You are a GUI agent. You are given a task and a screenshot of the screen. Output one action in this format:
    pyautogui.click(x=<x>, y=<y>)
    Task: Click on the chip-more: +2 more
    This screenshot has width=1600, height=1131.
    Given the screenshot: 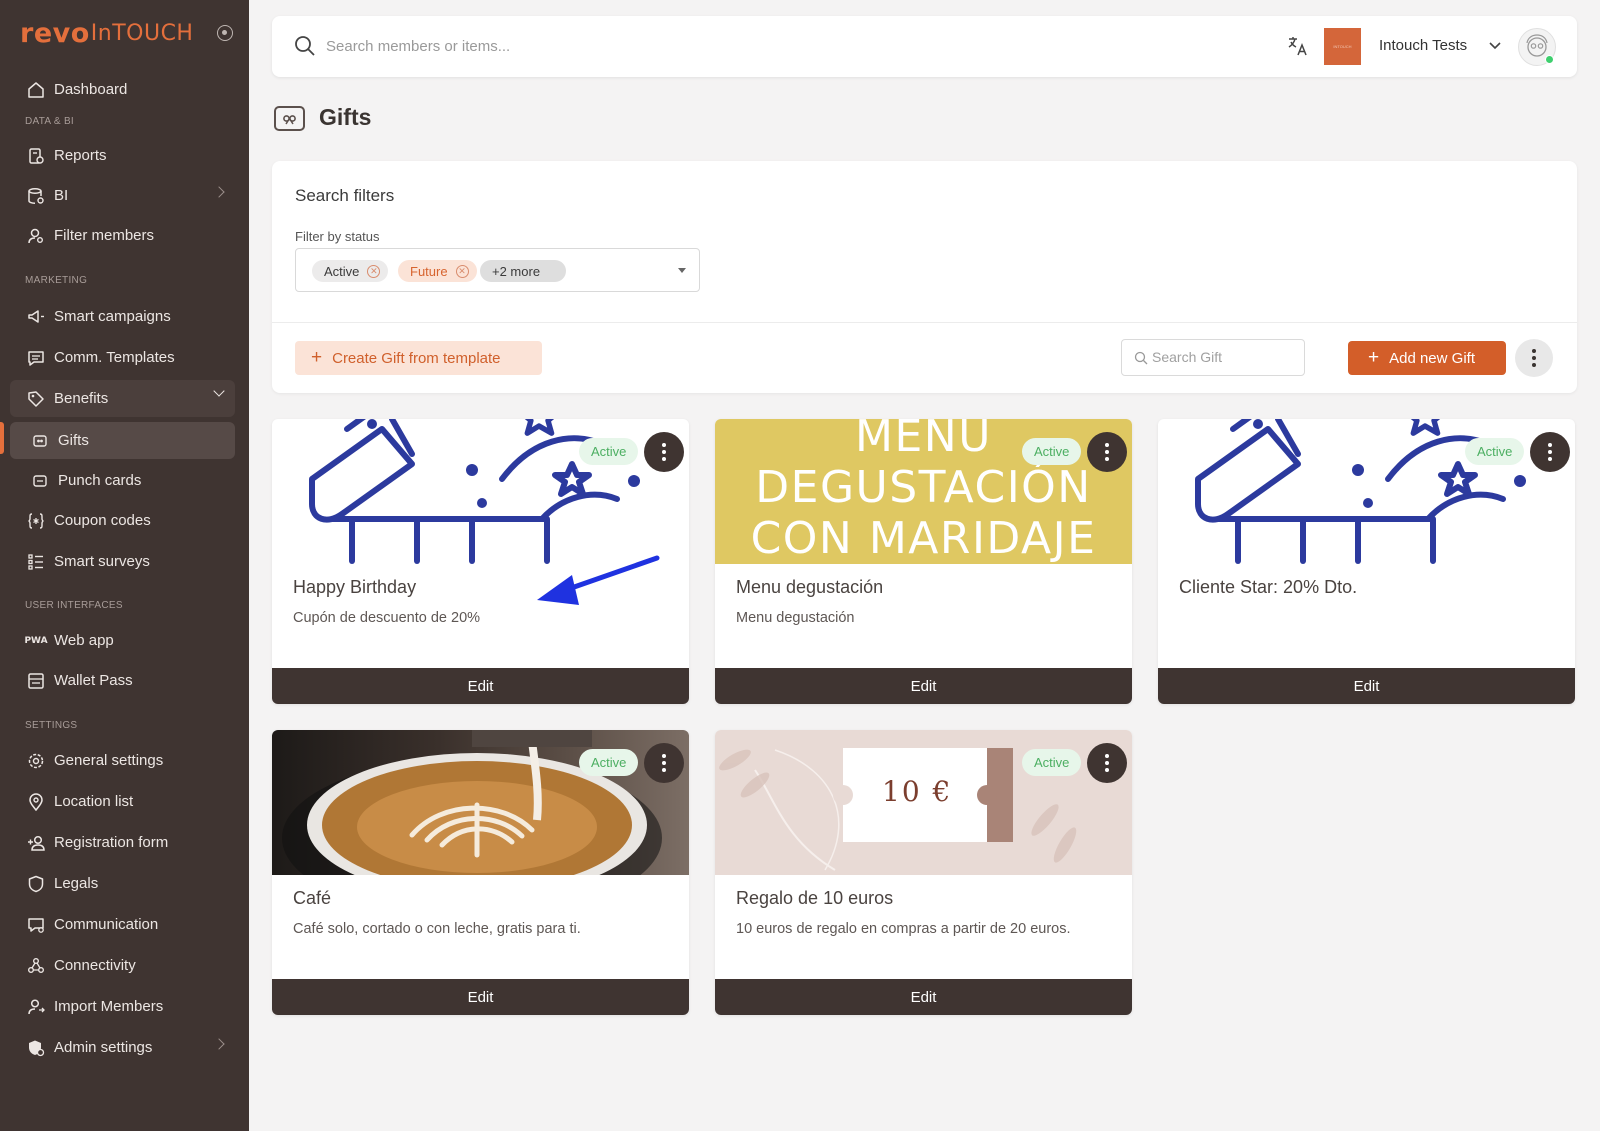 What is the action you would take?
    pyautogui.click(x=523, y=271)
    